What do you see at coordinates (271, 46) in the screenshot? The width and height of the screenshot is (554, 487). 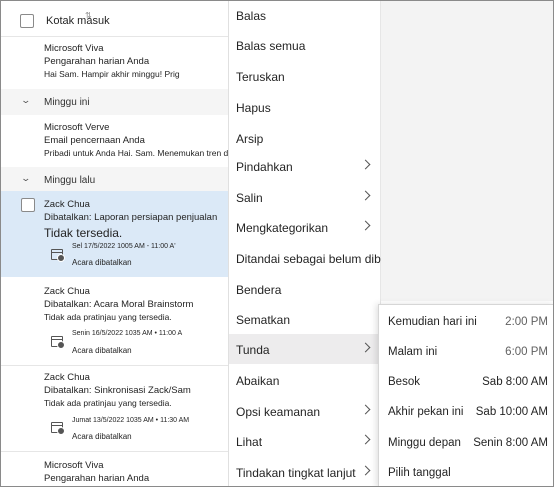 I see `menu-item-label: Balas semua` at bounding box center [271, 46].